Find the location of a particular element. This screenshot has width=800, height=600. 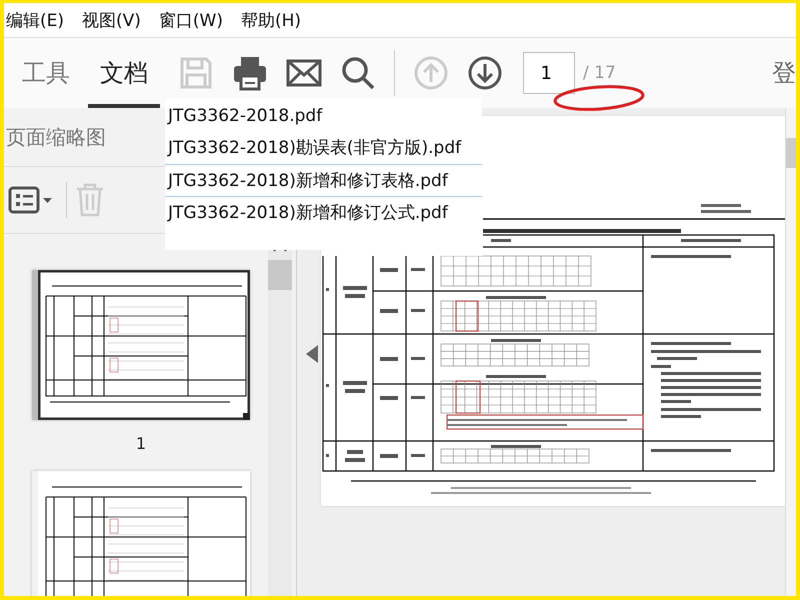

printer-icon is located at coordinates (250, 73).